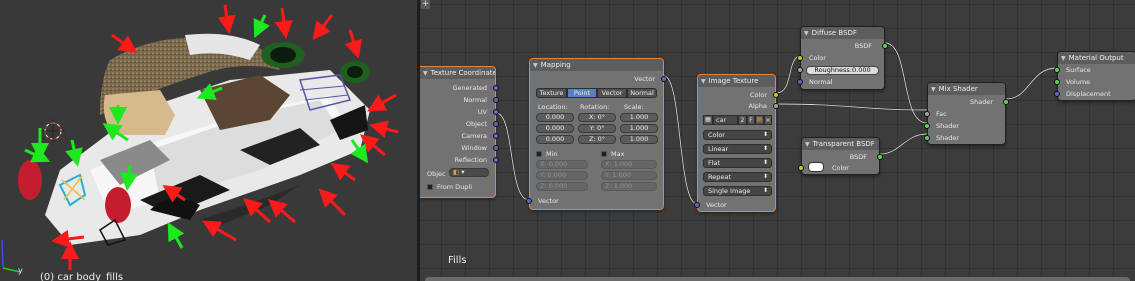 The width and height of the screenshot is (1135, 281). I want to click on mode-vector: Vector, so click(612, 93).